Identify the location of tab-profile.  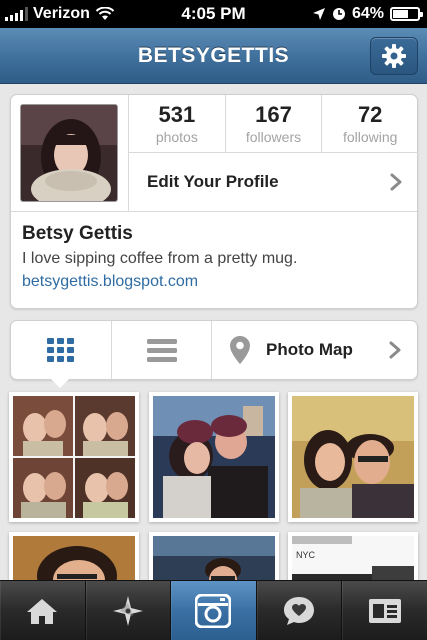
(384, 610).